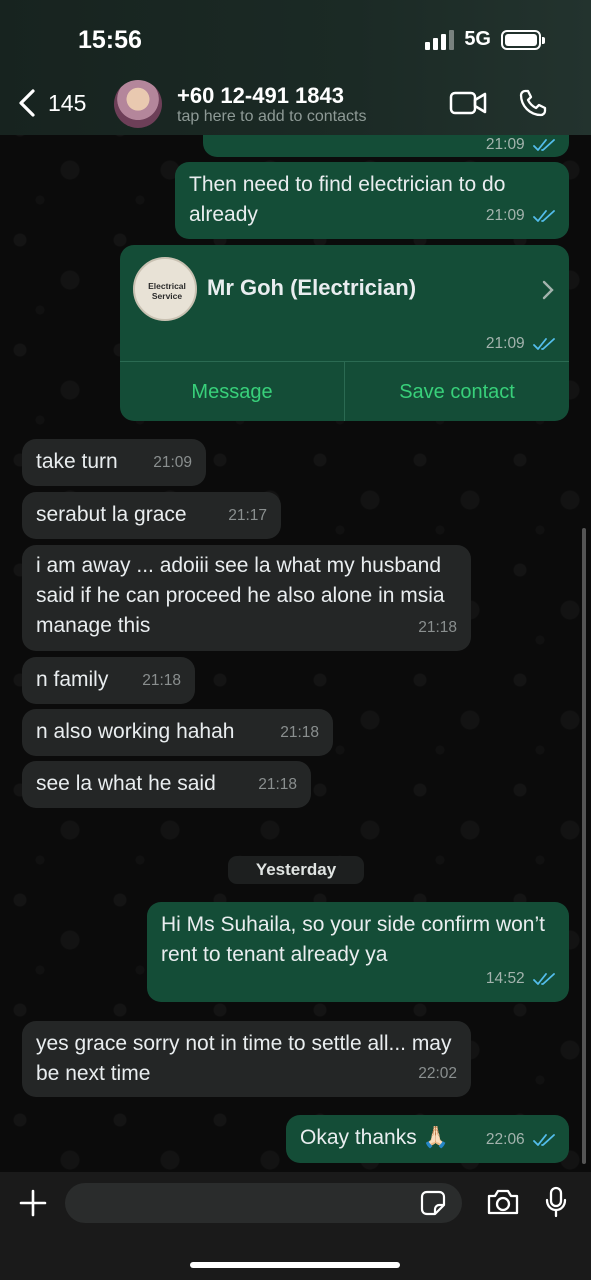  Describe the element at coordinates (520, 1140) in the screenshot. I see `message-meta: 22:06` at that location.